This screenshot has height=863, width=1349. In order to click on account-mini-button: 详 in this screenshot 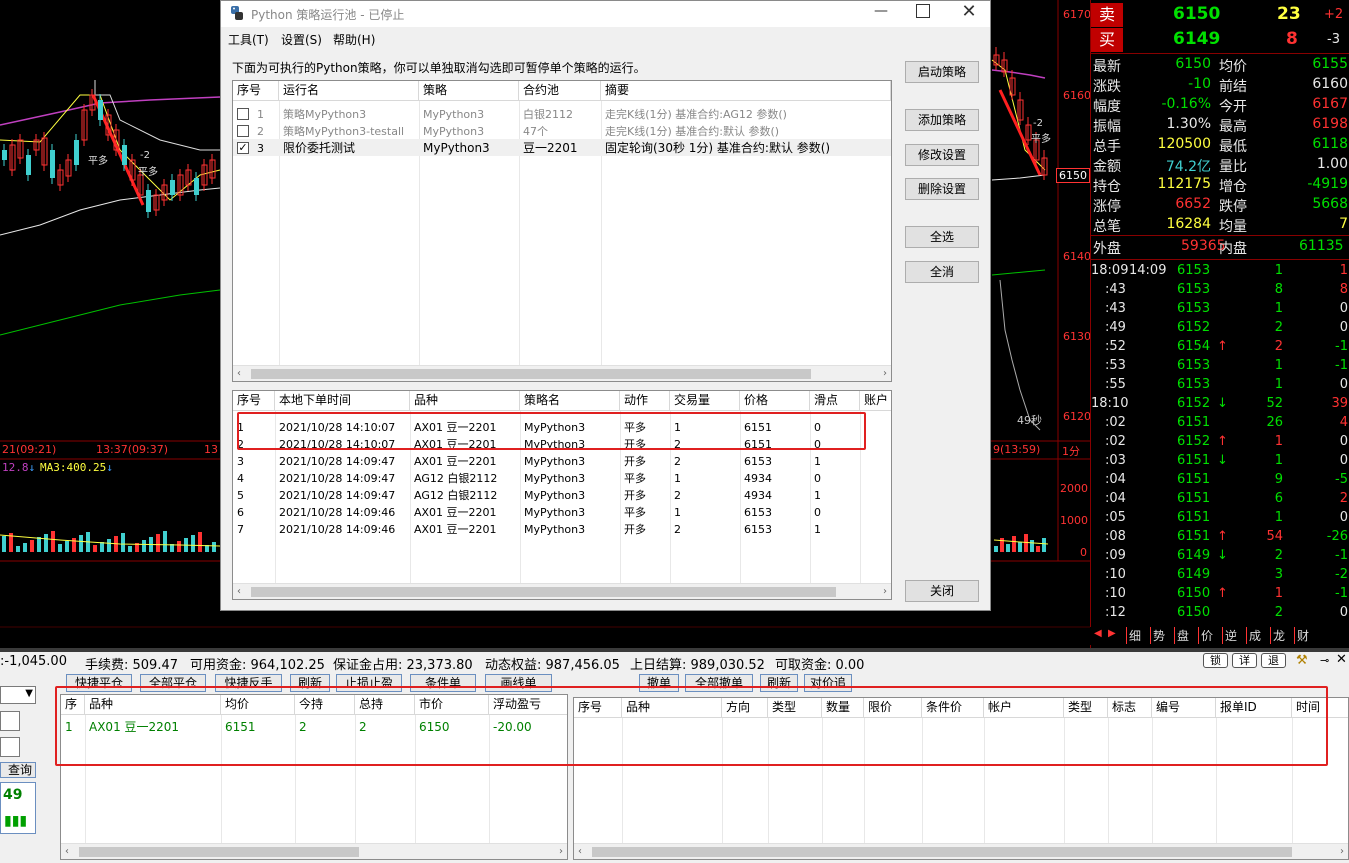, I will do `click(1244, 660)`.